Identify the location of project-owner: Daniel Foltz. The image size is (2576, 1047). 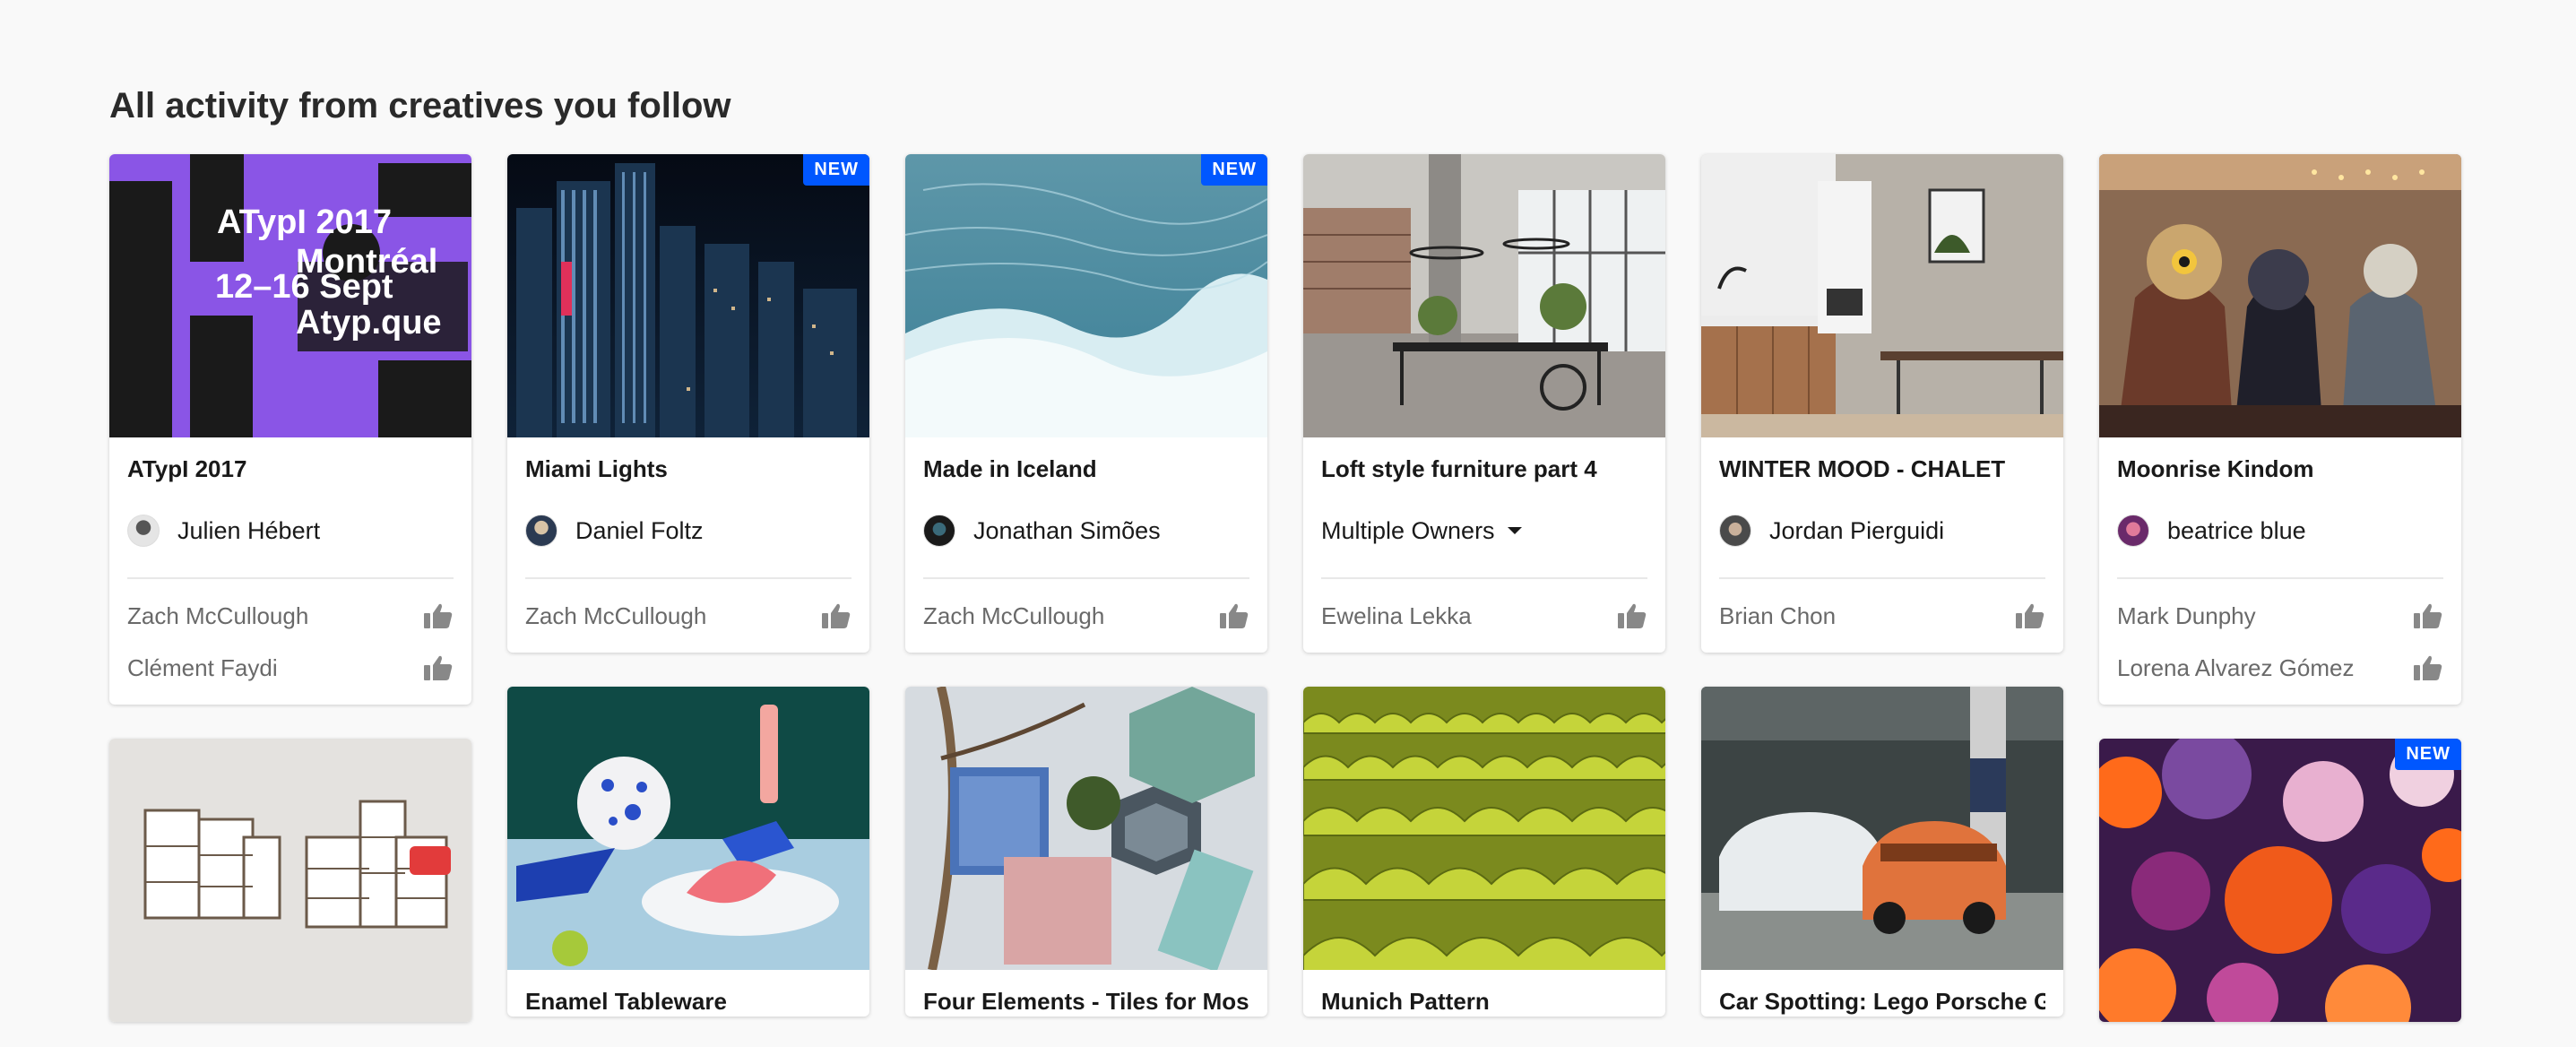
(688, 530).